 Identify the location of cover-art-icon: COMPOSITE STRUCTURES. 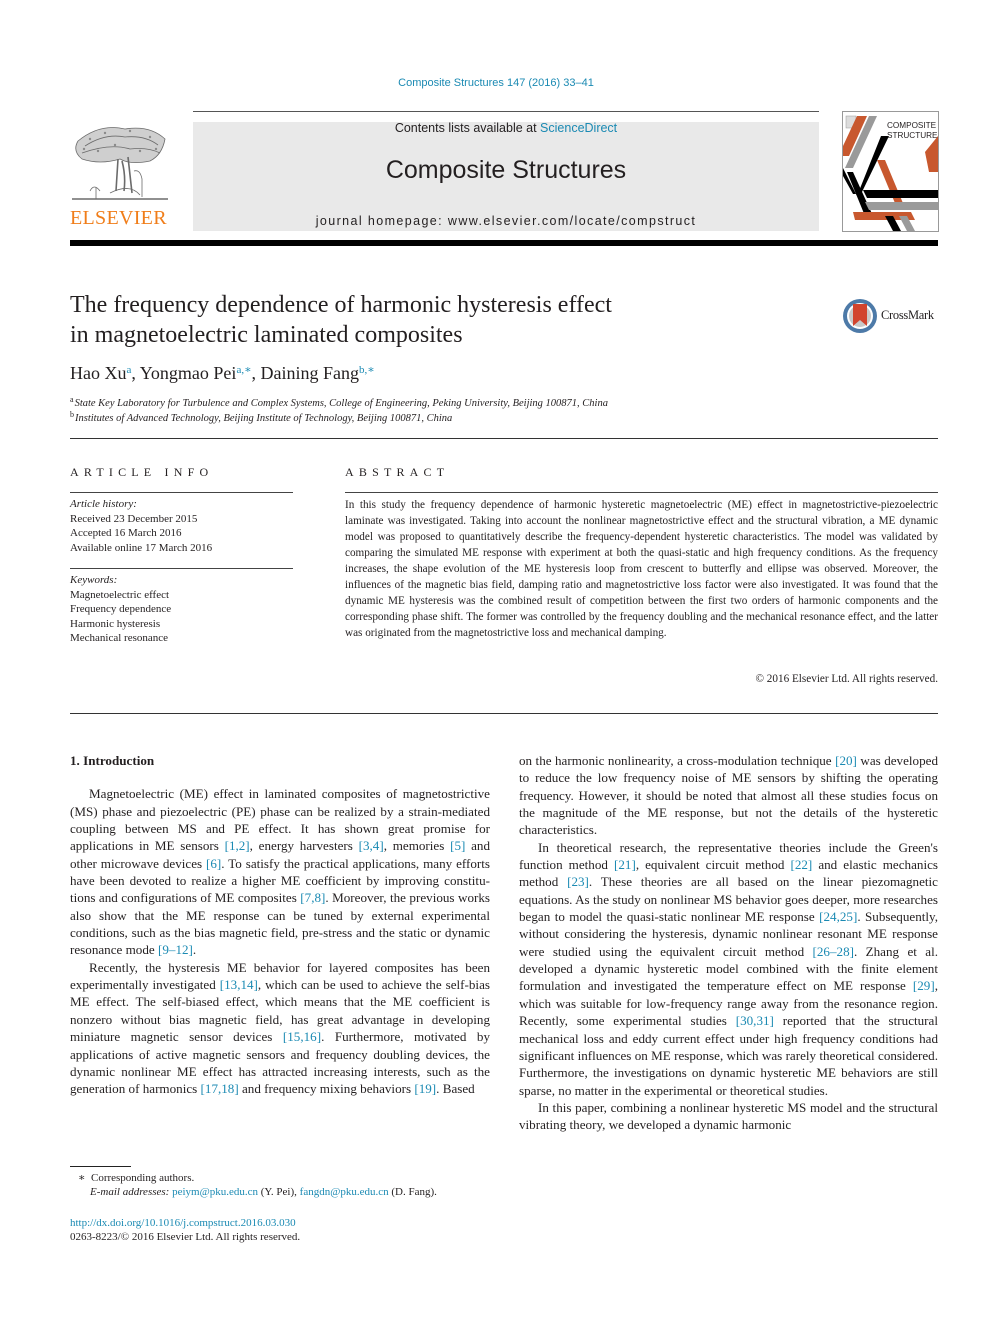
(890, 173).